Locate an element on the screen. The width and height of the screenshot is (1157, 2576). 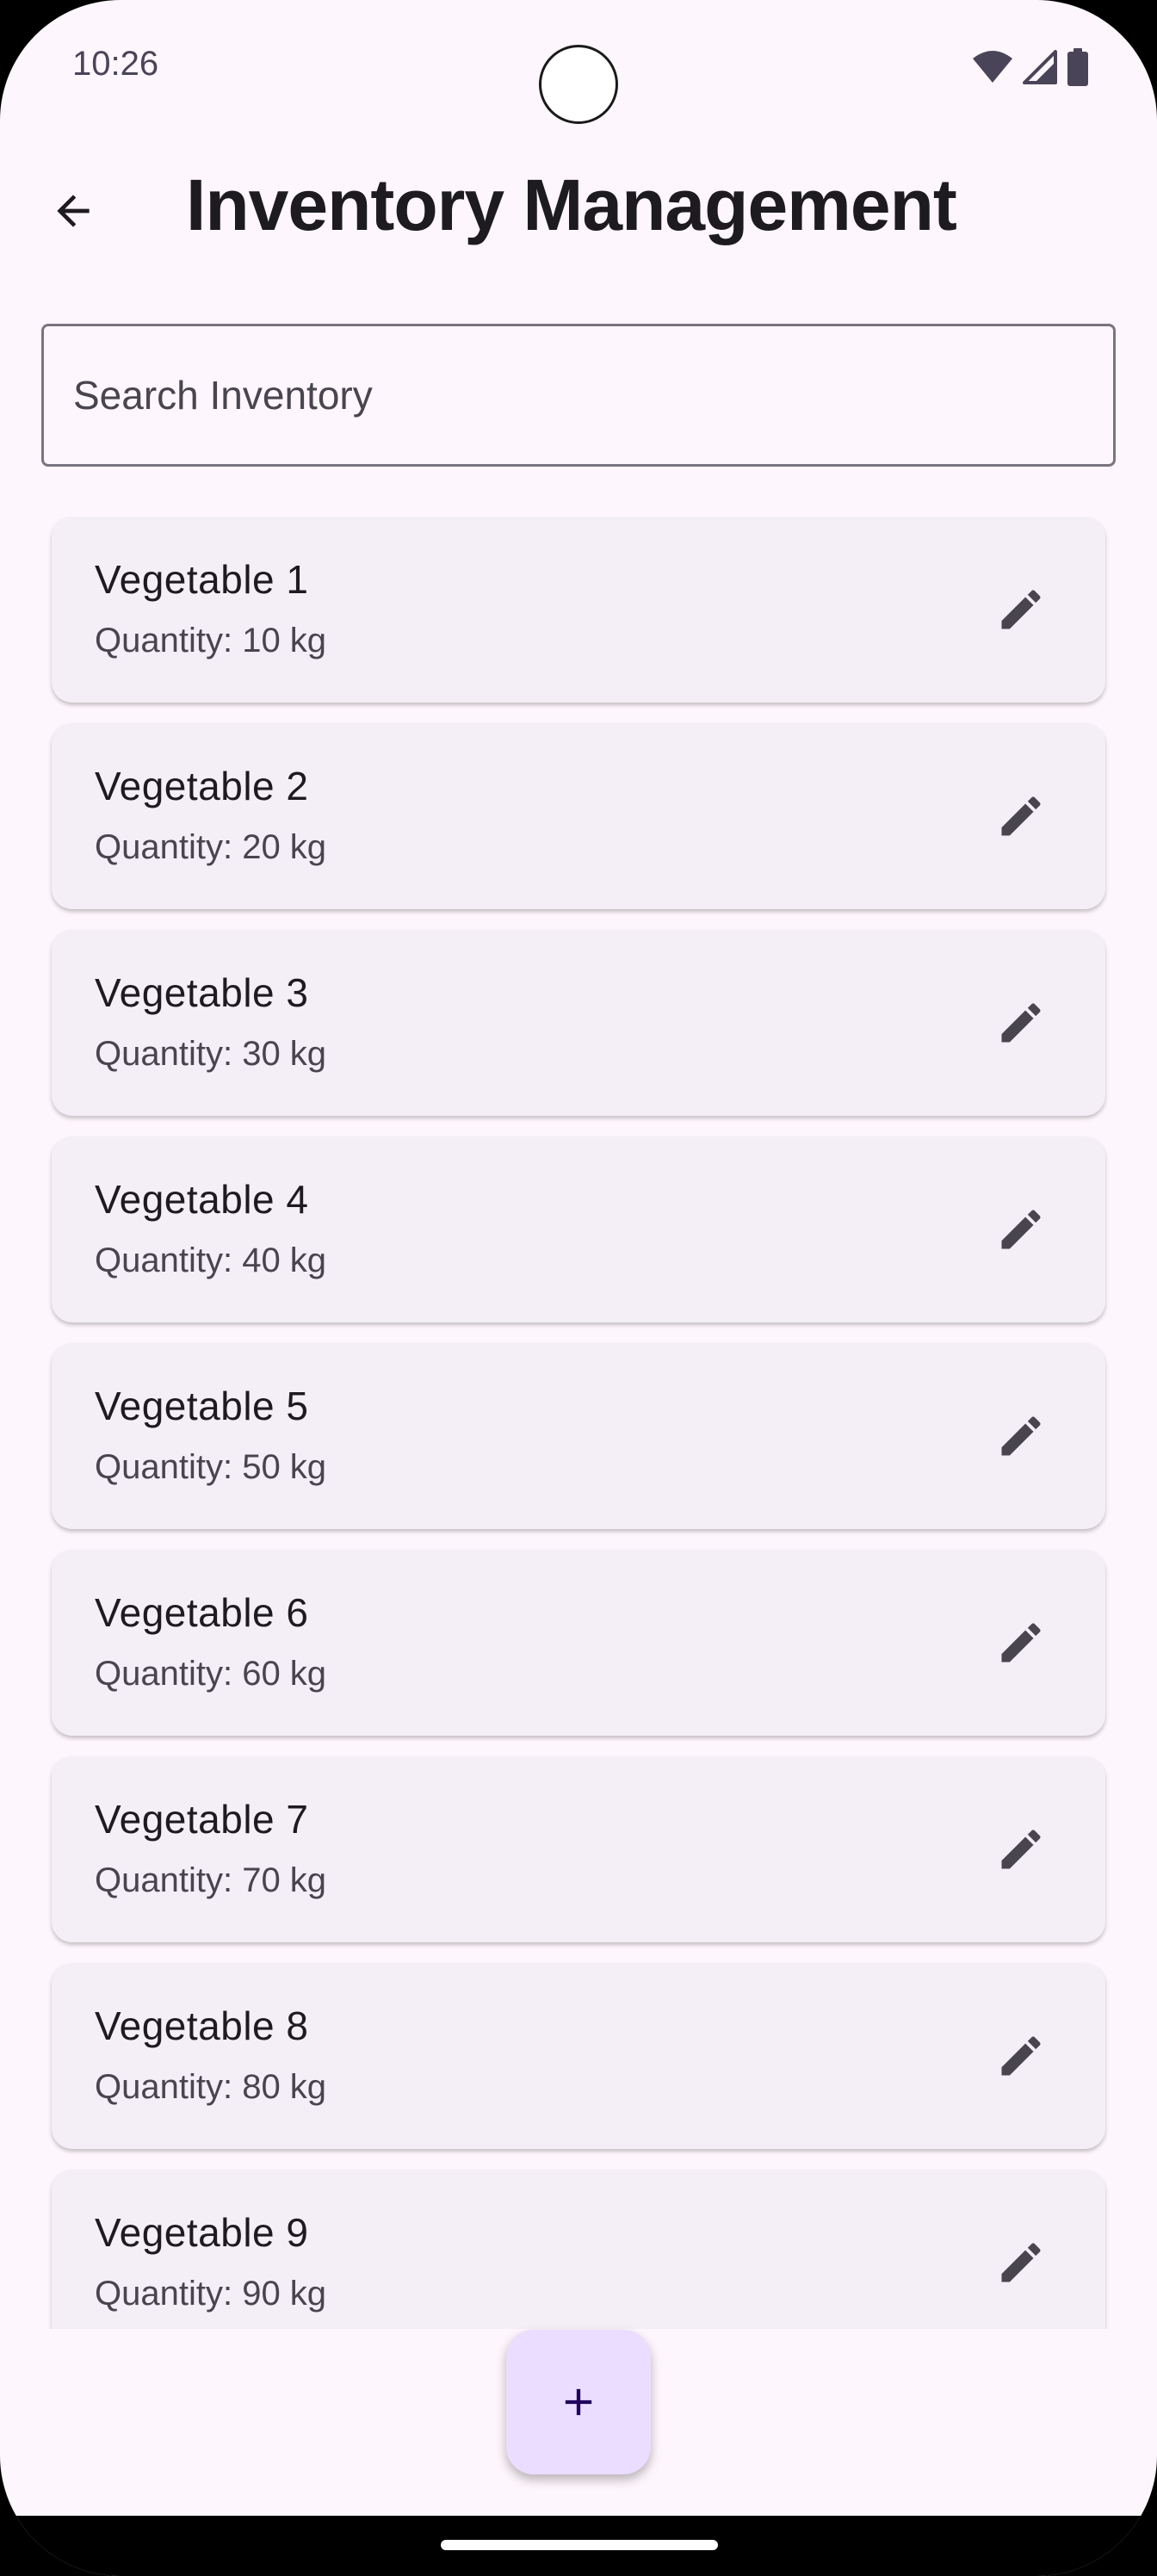
list-item: Vegetable 5 Quantity: 50 kg is located at coordinates (579, 1436).